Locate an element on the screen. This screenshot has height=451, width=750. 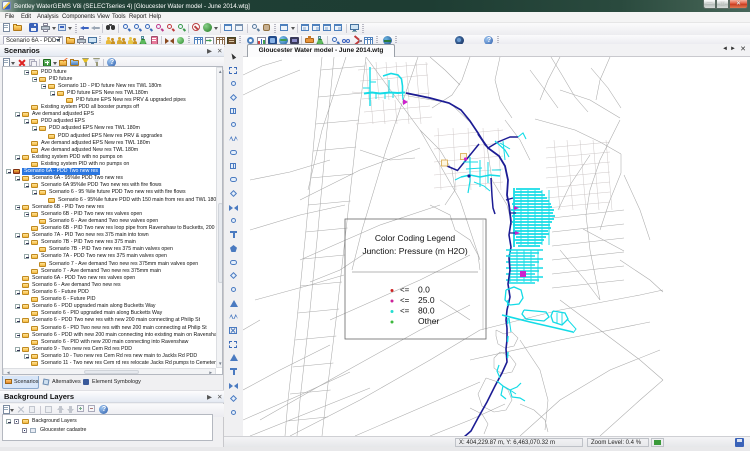
svg-text: 25.0 is located at coordinates (426, 300).